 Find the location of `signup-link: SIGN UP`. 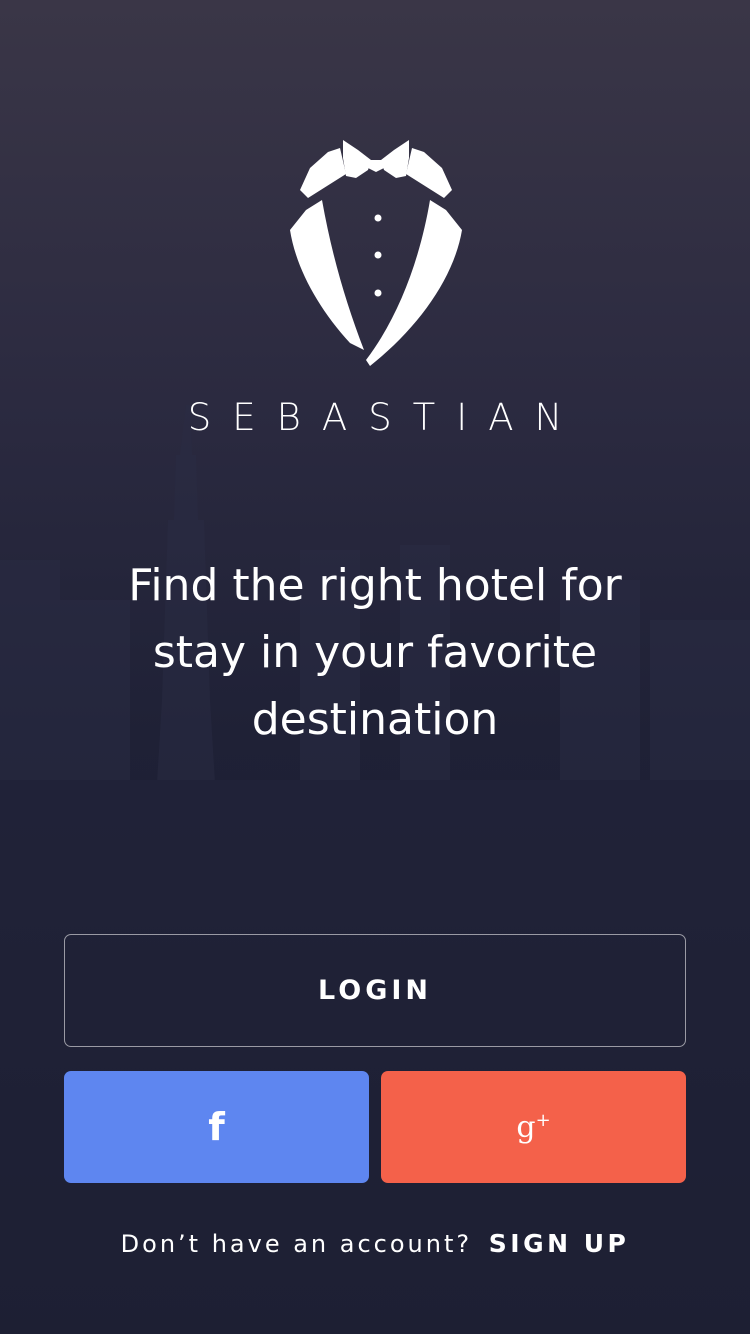

signup-link: SIGN UP is located at coordinates (559, 1243).